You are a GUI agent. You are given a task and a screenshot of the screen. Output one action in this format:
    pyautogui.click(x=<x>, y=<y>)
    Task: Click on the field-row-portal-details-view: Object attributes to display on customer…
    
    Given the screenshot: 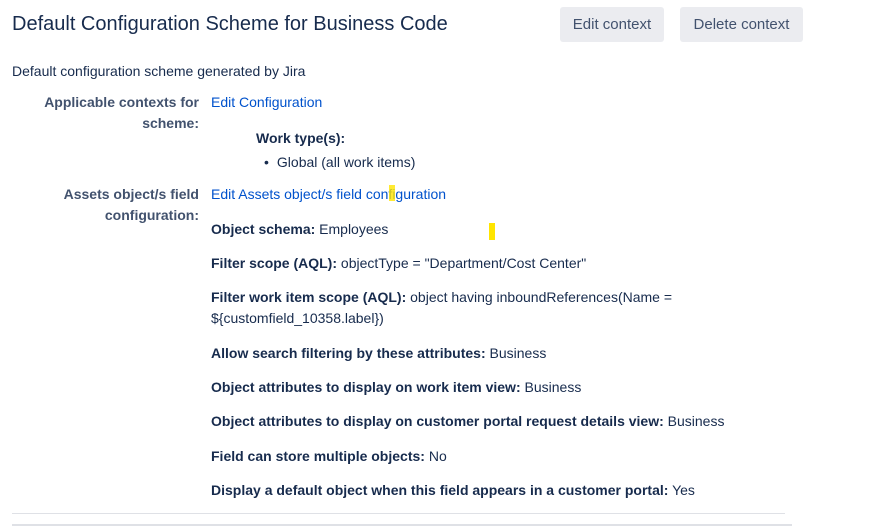 What is the action you would take?
    pyautogui.click(x=511, y=421)
    